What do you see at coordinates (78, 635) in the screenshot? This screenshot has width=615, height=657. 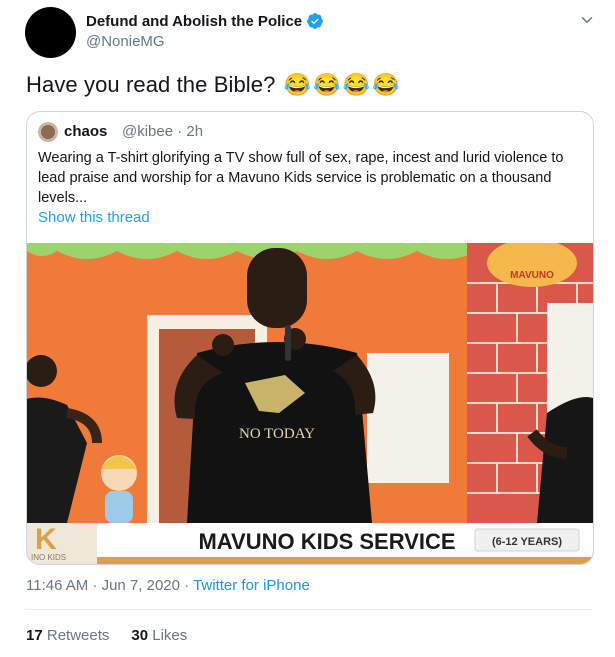 I see `retweets-label: Retweets` at bounding box center [78, 635].